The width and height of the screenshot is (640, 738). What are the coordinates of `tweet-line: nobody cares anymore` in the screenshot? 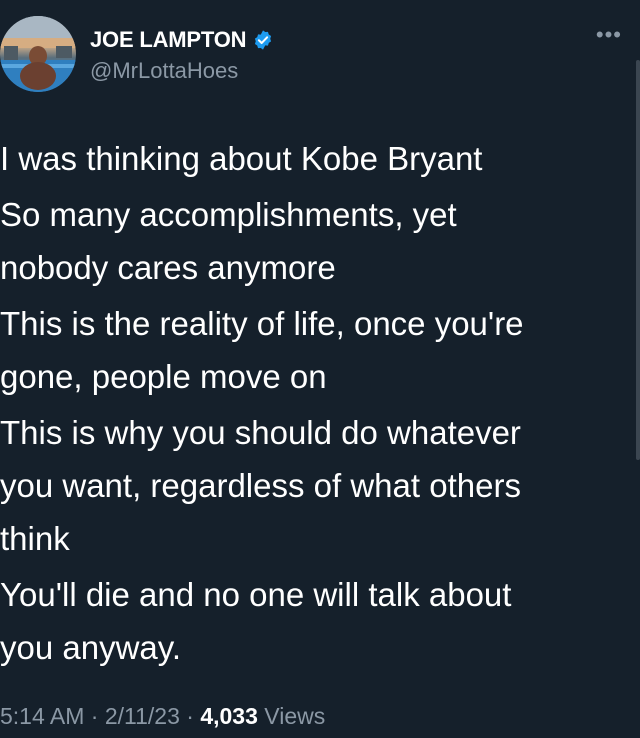 It's located at (168, 267).